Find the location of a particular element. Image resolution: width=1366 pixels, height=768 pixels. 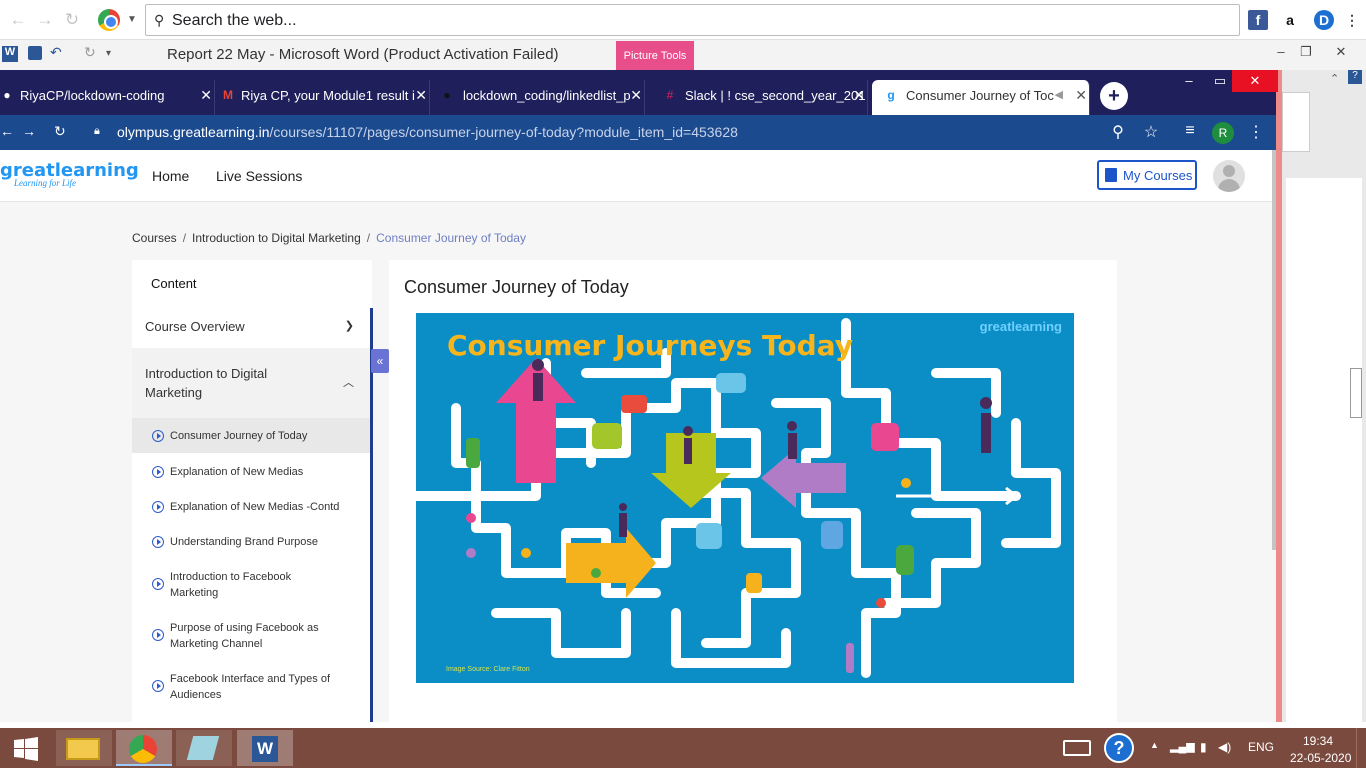

show-desktop-button is located at coordinates (1361, 748).